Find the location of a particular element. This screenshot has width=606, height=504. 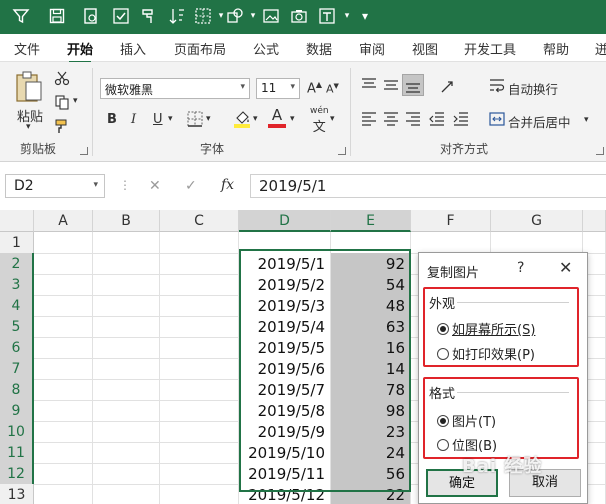

cell-e10: 23 is located at coordinates (371, 432).